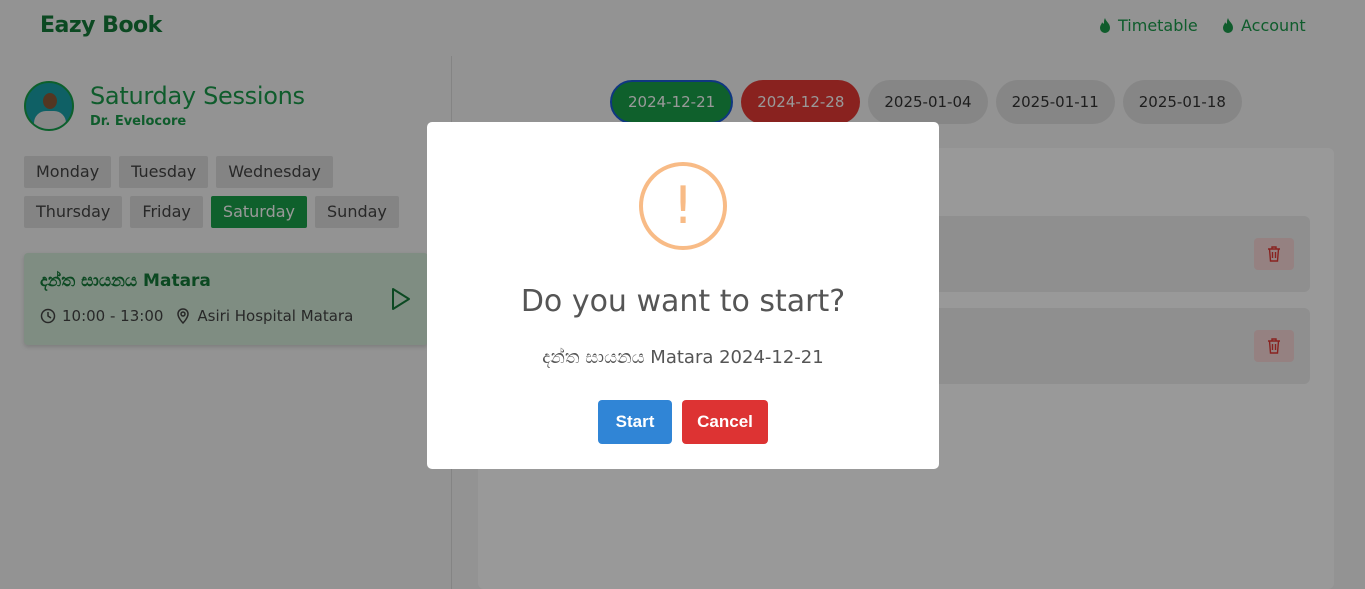 This screenshot has height=589, width=1365. I want to click on dialog-text: දන්ත සායනය Matara 2024-12-21, so click(683, 357).